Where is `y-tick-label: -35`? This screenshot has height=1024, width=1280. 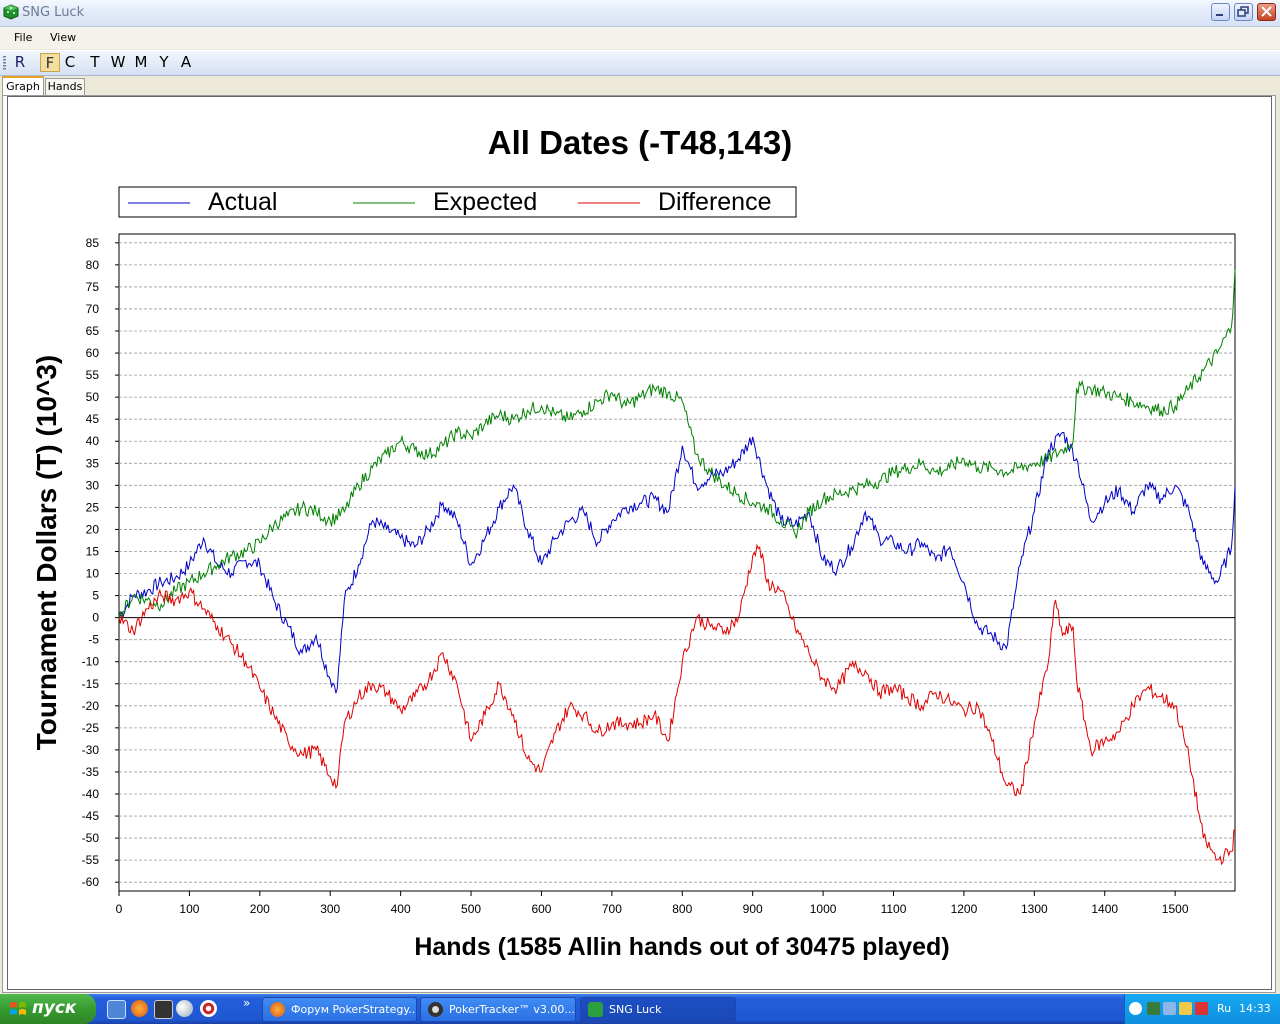 y-tick-label: -35 is located at coordinates (91, 772).